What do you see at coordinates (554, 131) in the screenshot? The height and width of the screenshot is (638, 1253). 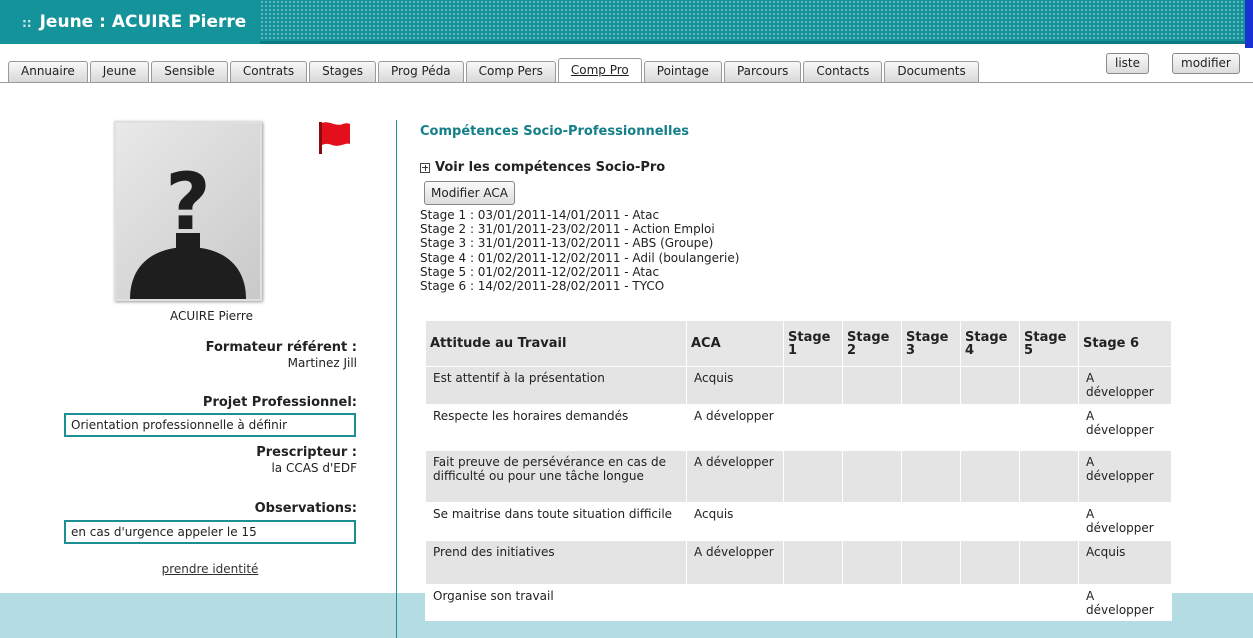 I see `section-title: Compétences Socio-Professionnelles` at bounding box center [554, 131].